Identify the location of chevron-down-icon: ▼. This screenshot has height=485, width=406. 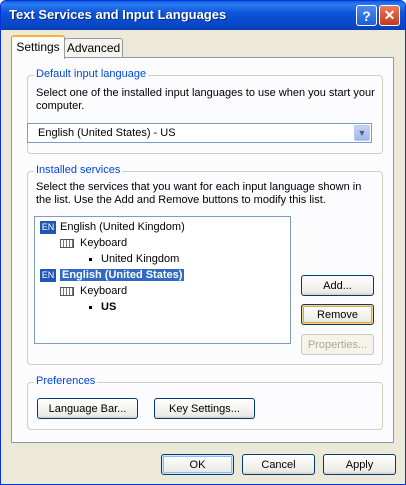
(362, 133).